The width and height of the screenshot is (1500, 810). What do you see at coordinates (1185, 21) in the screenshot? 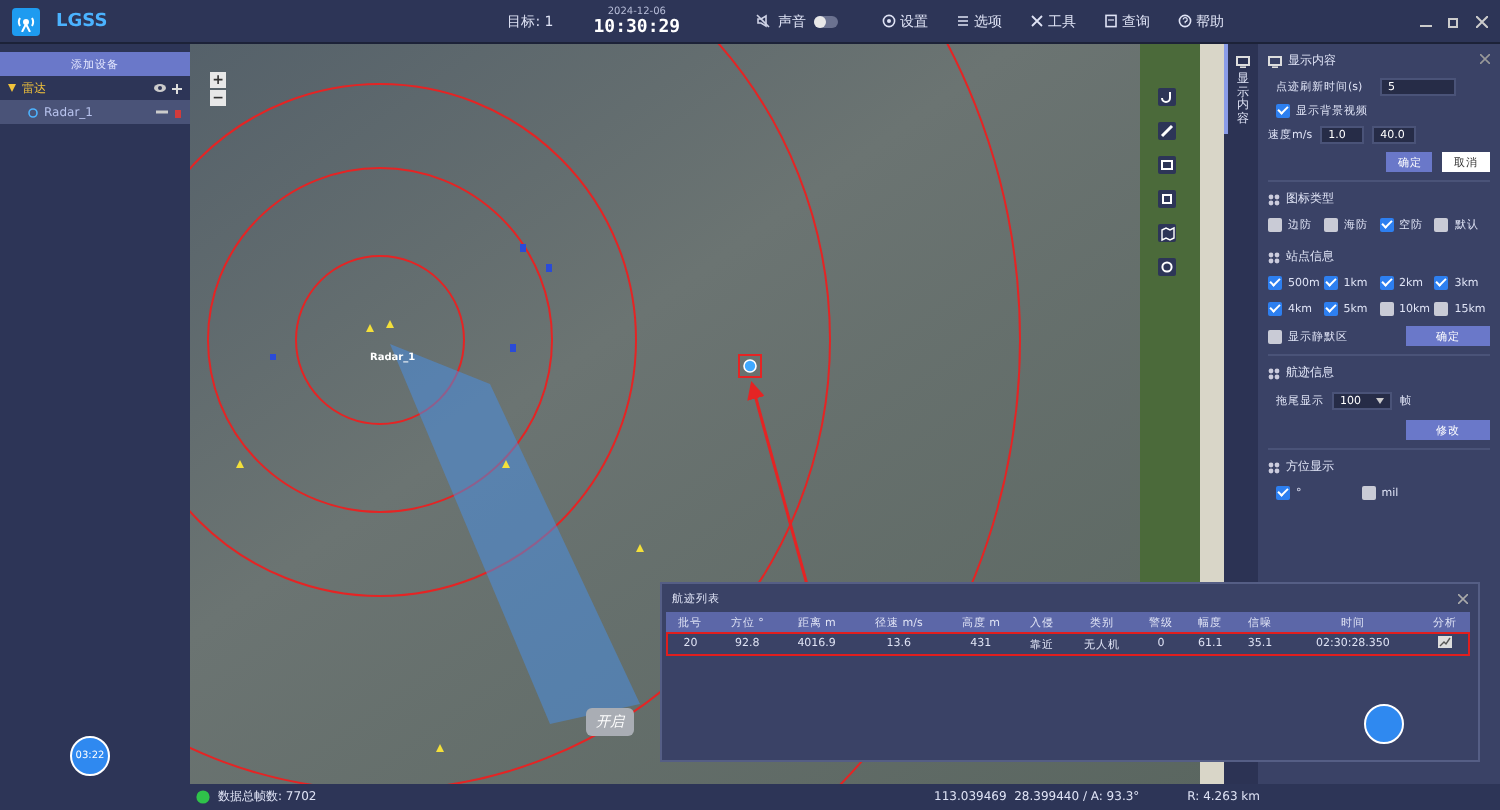
I see `help-icon` at bounding box center [1185, 21].